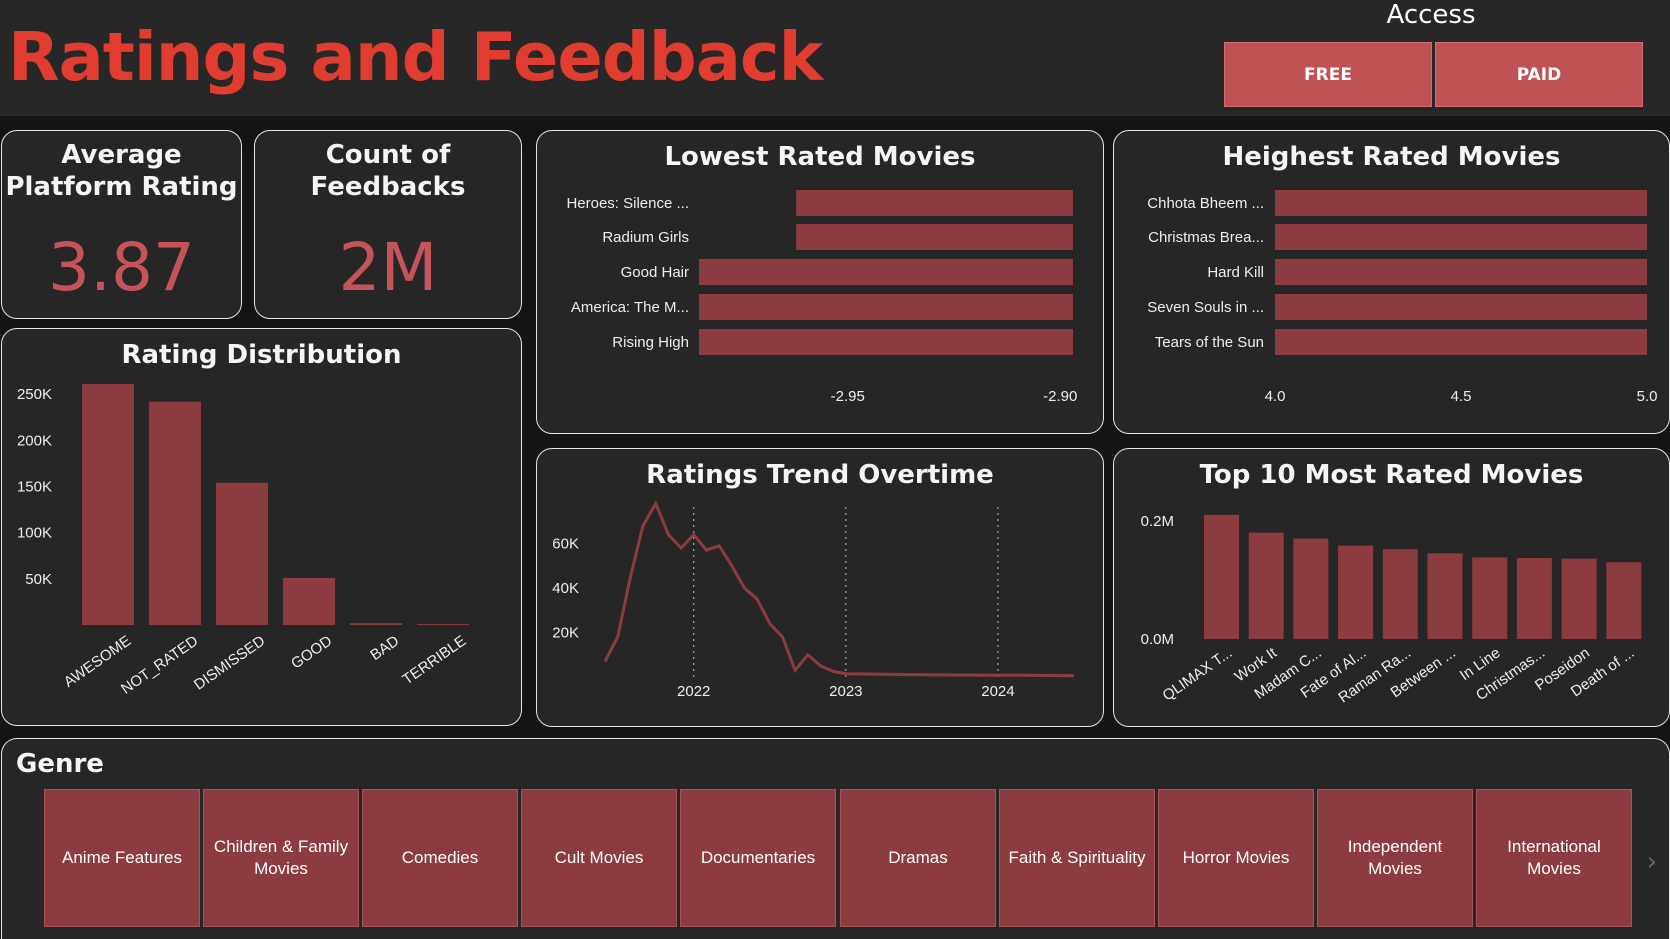  What do you see at coordinates (281, 858) in the screenshot?
I see `genre-tile-children-family: Children & Family Movies` at bounding box center [281, 858].